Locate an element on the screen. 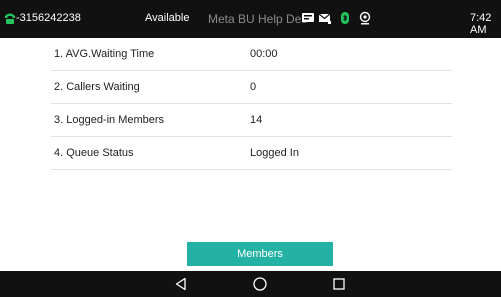 The height and width of the screenshot is (297, 501). queue-info-row: 3. Logged-in Members 14 is located at coordinates (251, 120).